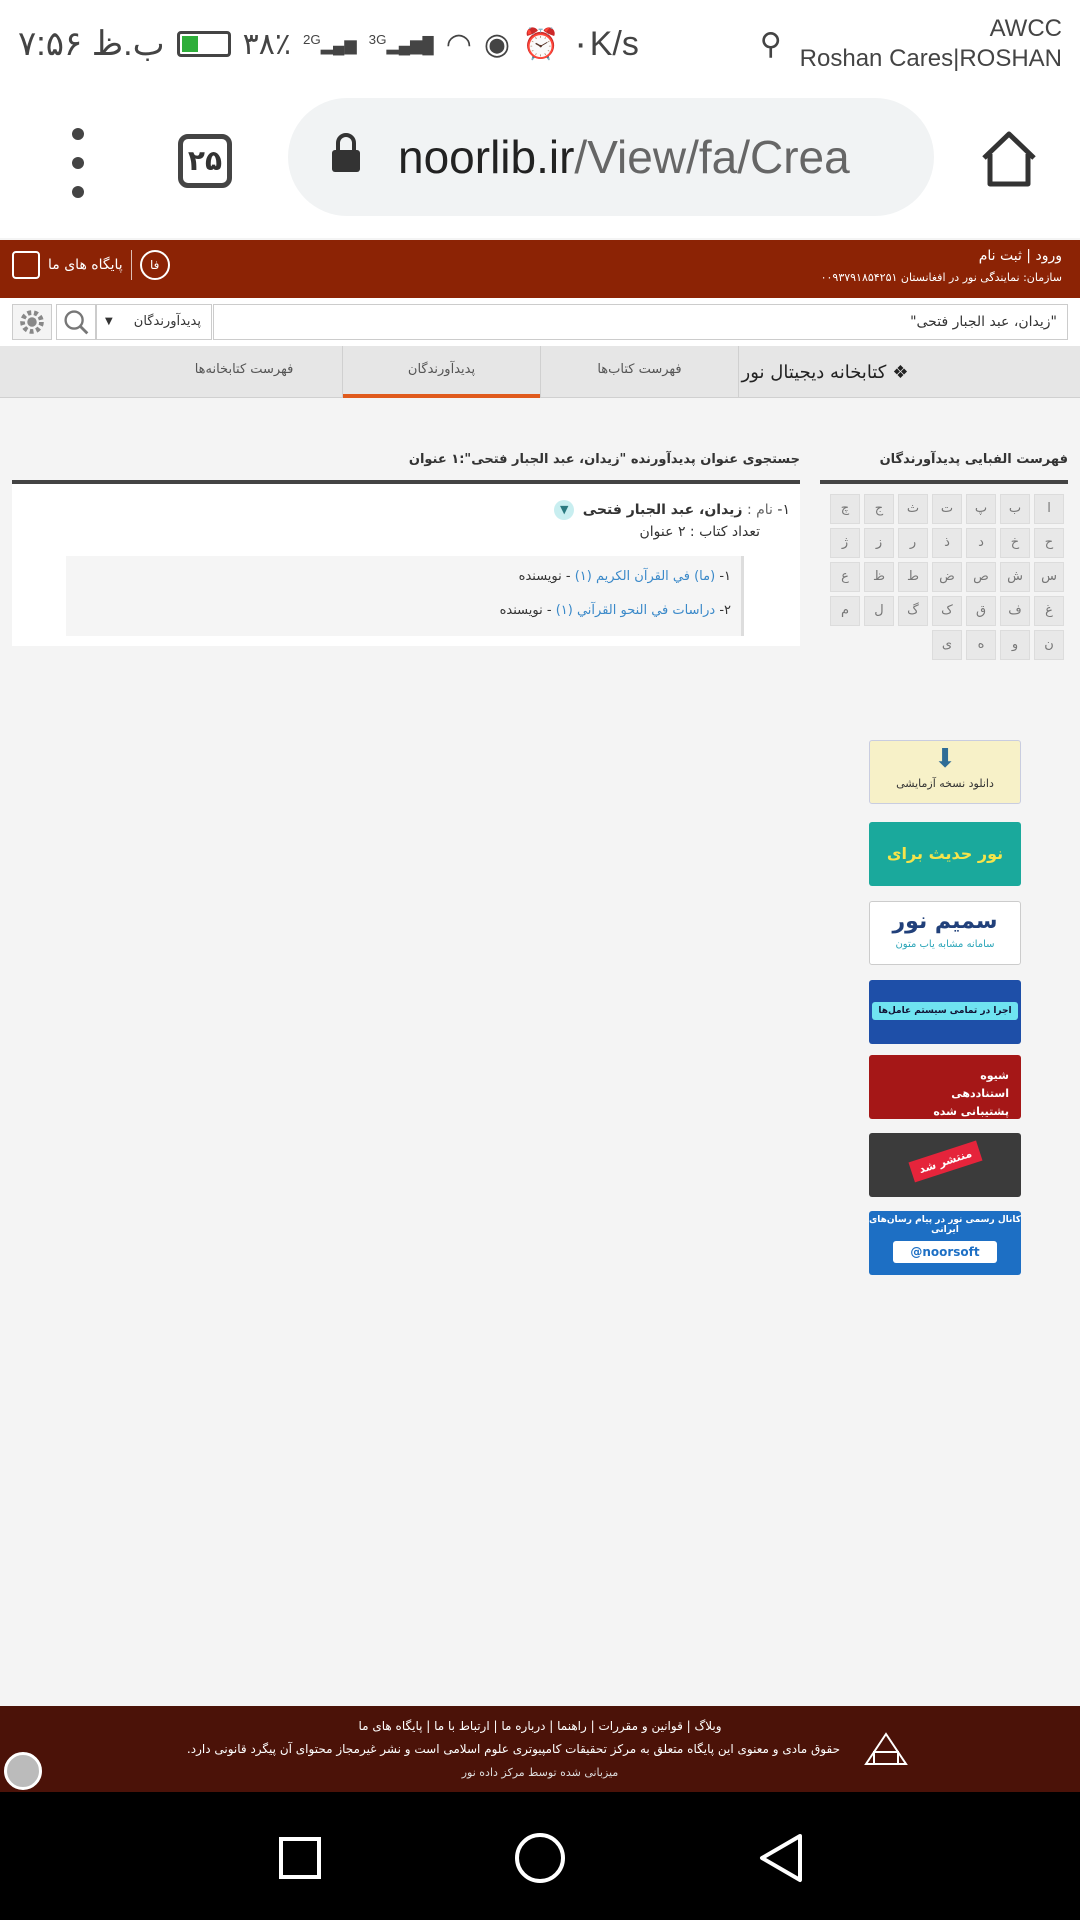 The height and width of the screenshot is (1920, 1080). What do you see at coordinates (913, 509) in the screenshot?
I see `letter-button: ث` at bounding box center [913, 509].